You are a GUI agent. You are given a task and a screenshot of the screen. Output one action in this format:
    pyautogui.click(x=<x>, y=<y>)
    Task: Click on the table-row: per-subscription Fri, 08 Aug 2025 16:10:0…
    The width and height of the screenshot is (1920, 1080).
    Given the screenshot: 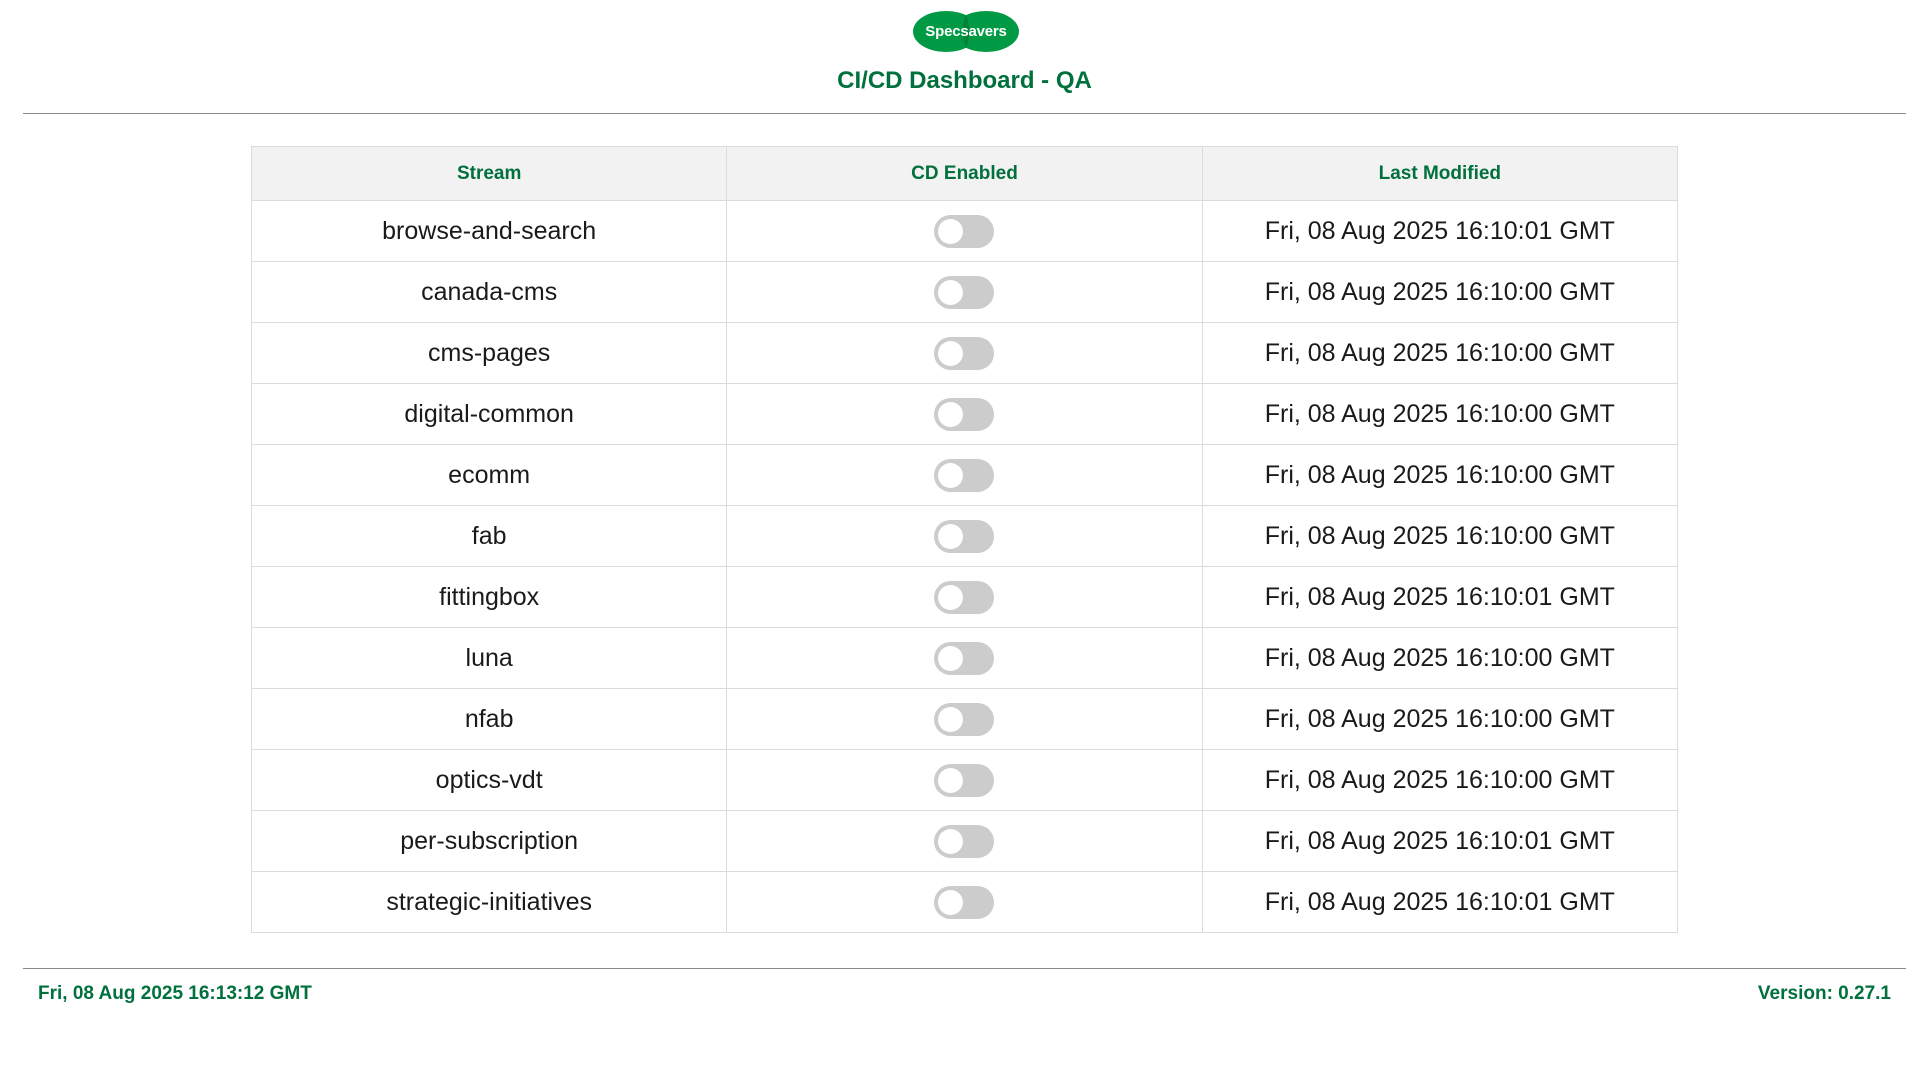 What is the action you would take?
    pyautogui.click(x=964, y=841)
    